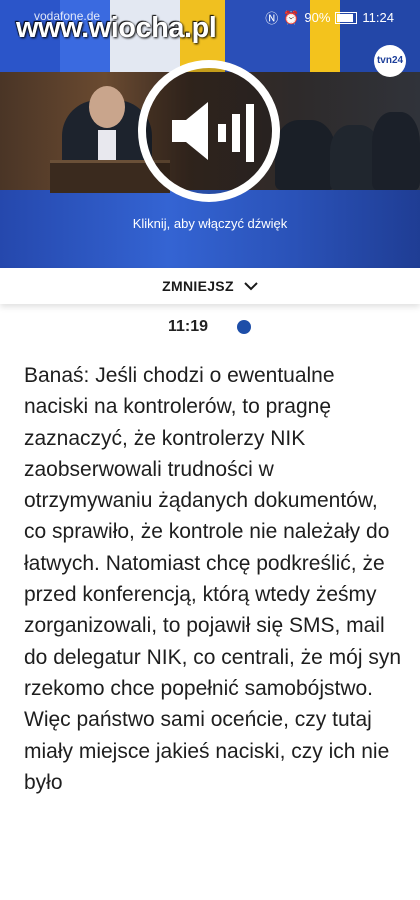  What do you see at coordinates (346, 17) in the screenshot?
I see `battery-icon` at bounding box center [346, 17].